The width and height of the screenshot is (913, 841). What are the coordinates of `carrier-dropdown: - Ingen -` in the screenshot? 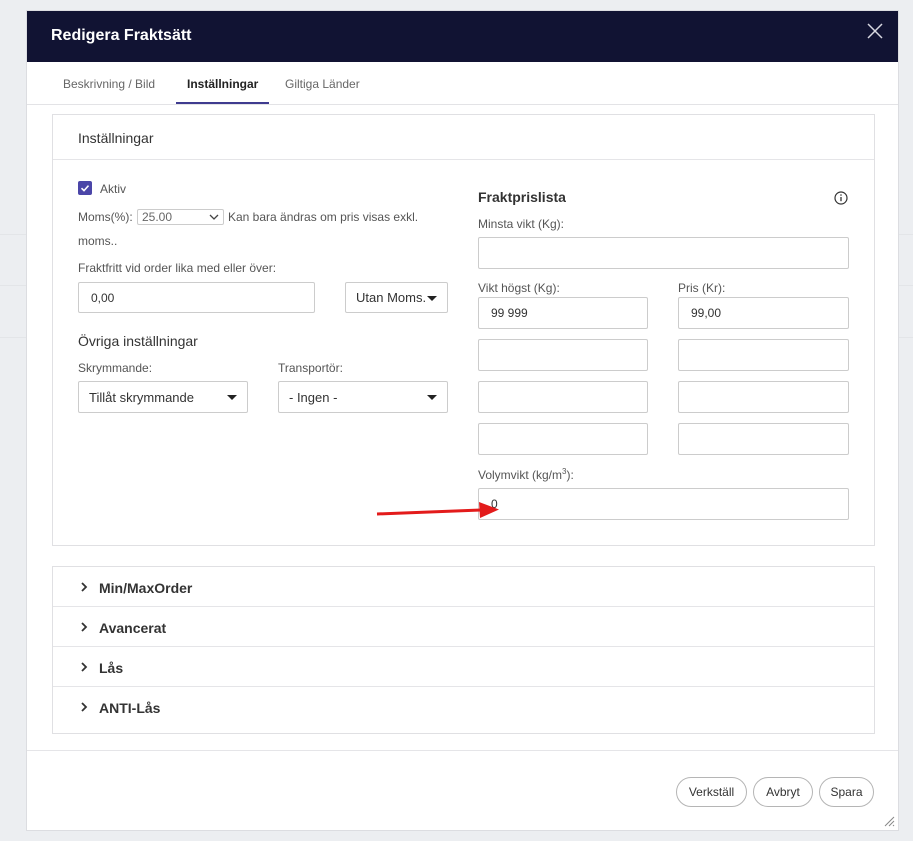 It's located at (363, 397).